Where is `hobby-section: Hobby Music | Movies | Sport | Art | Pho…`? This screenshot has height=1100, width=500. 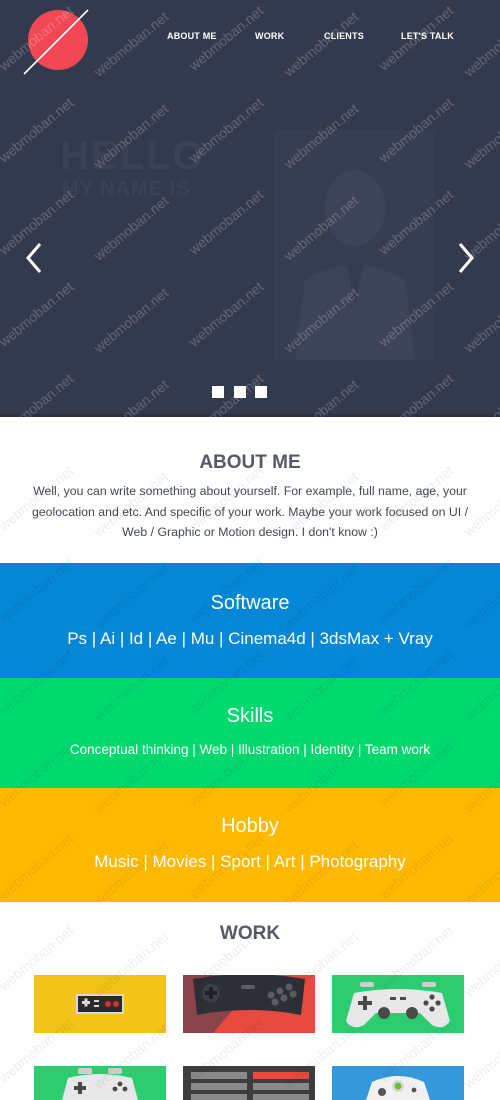 hobby-section: Hobby Music | Movies | Sport | Art | Pho… is located at coordinates (250, 845).